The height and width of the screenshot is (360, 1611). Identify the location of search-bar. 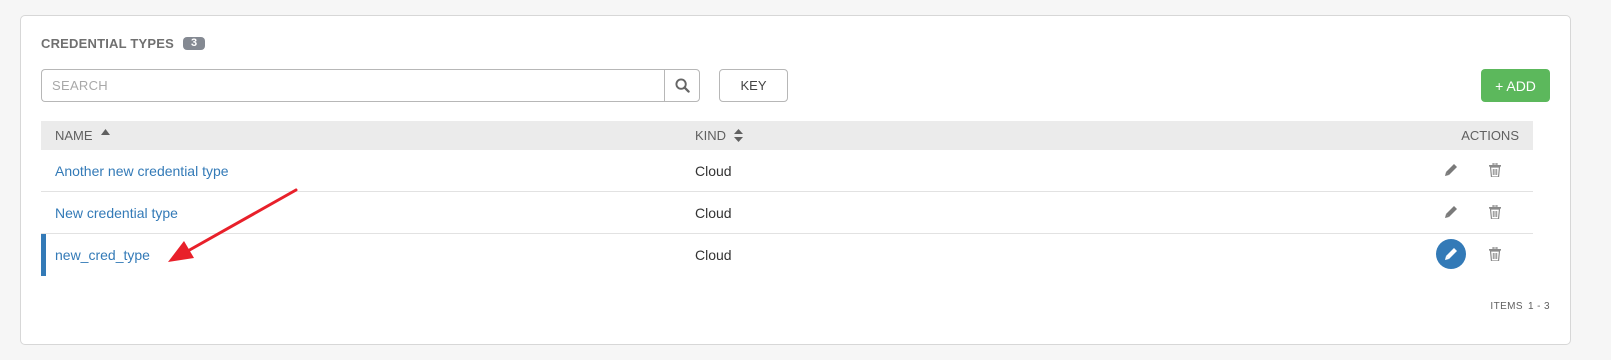
(370, 85).